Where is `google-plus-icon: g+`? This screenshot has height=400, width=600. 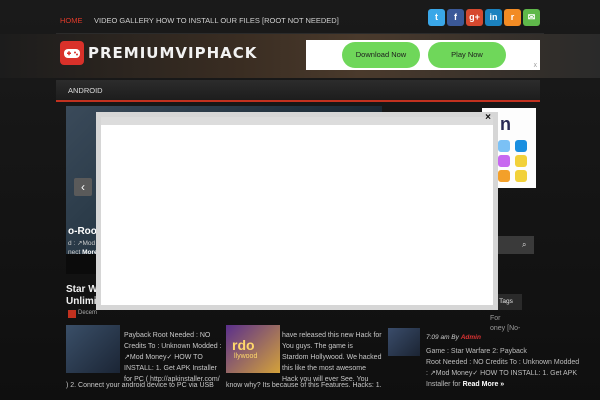
google-plus-icon: g+ is located at coordinates (474, 17).